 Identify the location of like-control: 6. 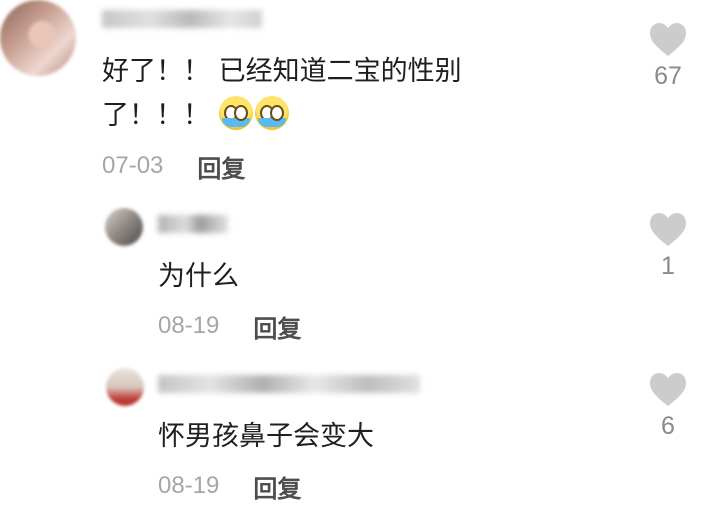
(668, 406).